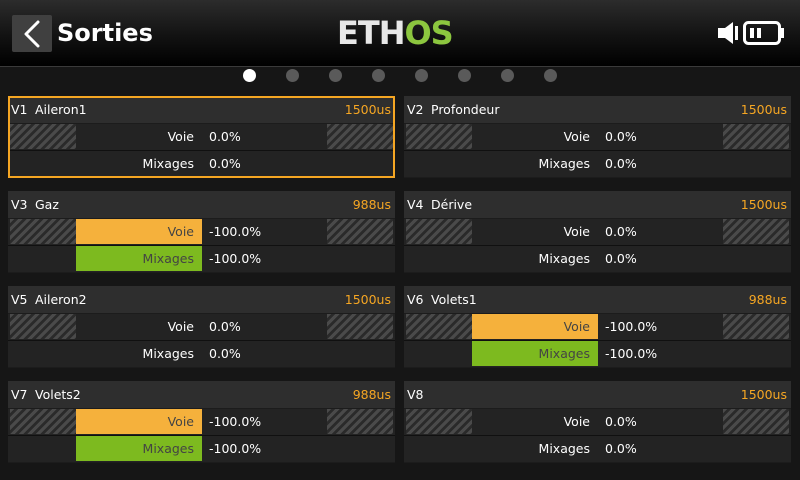 This screenshot has height=480, width=800. Describe the element at coordinates (597, 109) in the screenshot. I see `channel-header: V2 Profondeur 1500us` at that location.